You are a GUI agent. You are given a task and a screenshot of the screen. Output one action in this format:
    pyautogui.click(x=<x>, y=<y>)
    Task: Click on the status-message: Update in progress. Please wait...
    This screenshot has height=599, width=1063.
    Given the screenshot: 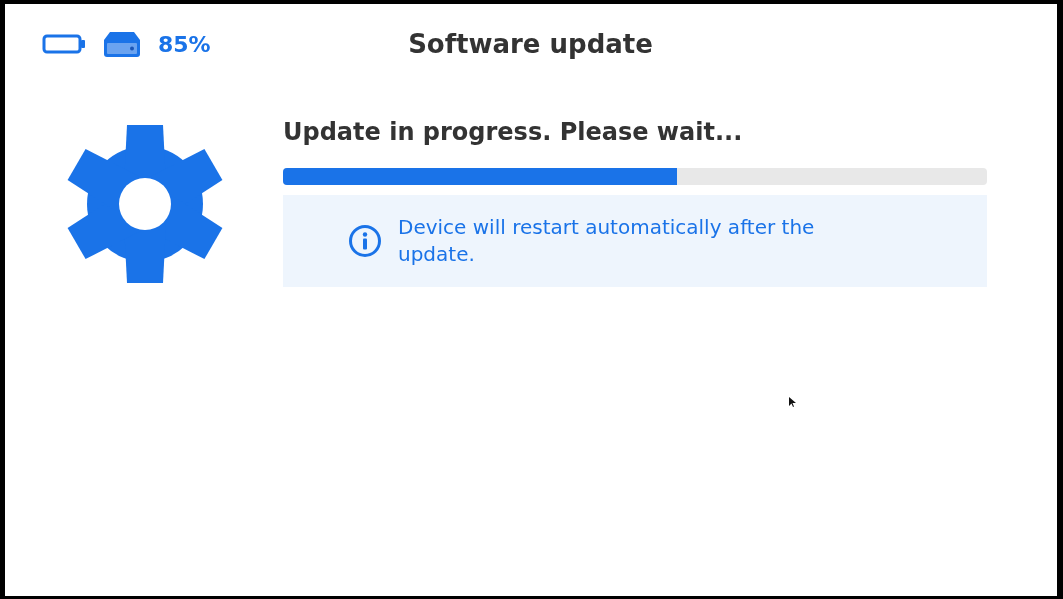 What is the action you would take?
    pyautogui.click(x=513, y=132)
    